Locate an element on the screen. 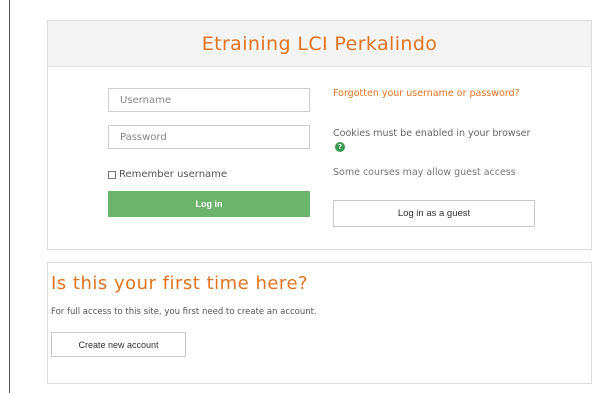 This screenshot has height=393, width=598. forgot-link: Forgotten your username or password? is located at coordinates (428, 93).